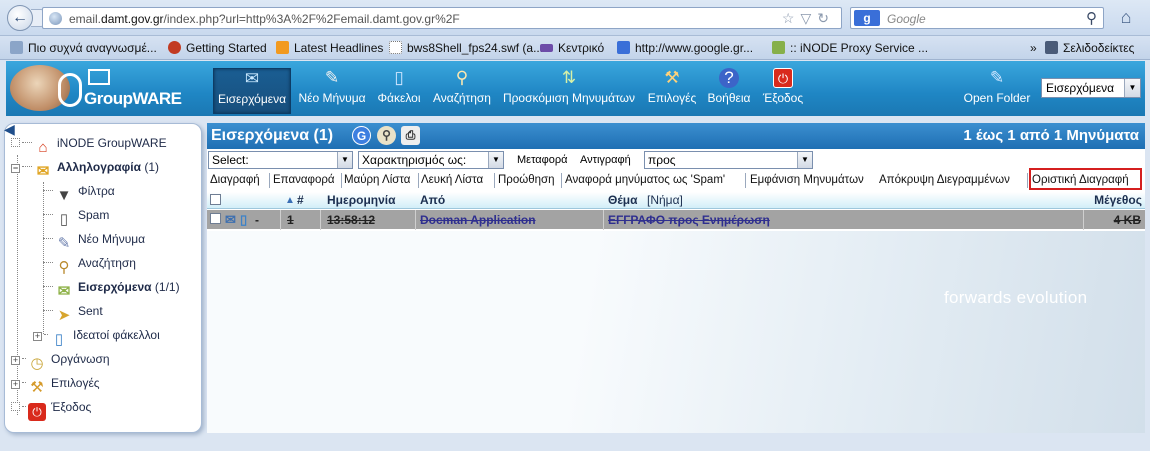 This screenshot has width=1150, height=451. What do you see at coordinates (645, 180) in the screenshot?
I see `report-spam-link: Αναφορά μηνύματος ως 'Spam'` at bounding box center [645, 180].